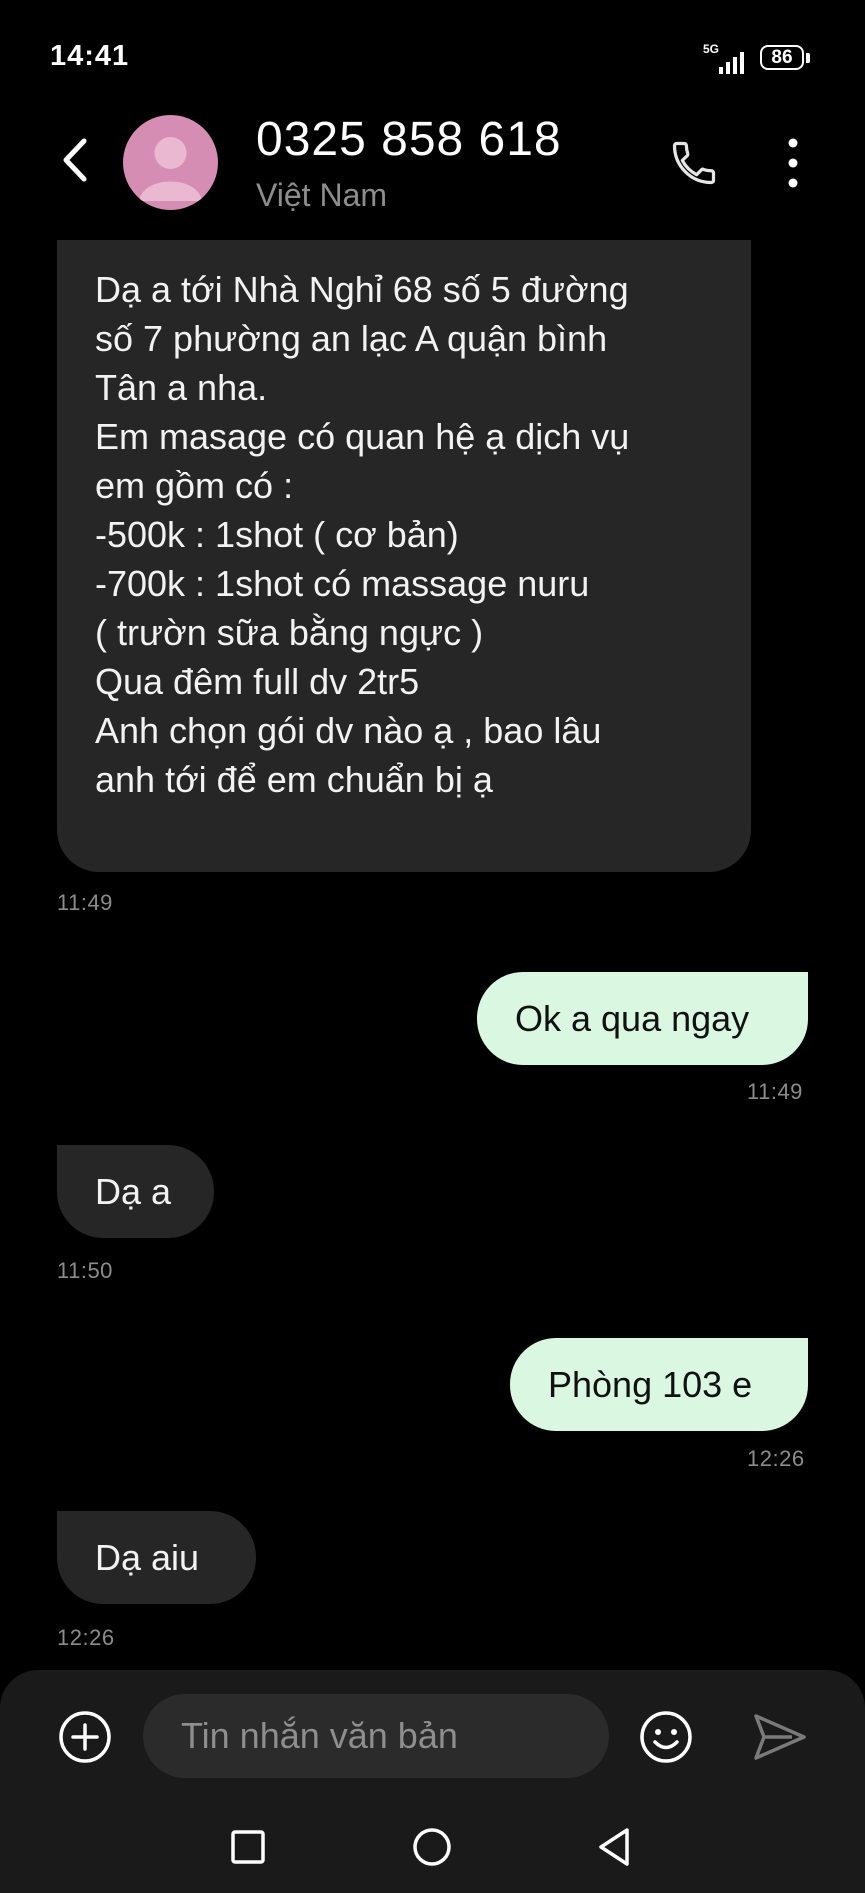  I want to click on contact-name: 0325 858 618, so click(409, 139).